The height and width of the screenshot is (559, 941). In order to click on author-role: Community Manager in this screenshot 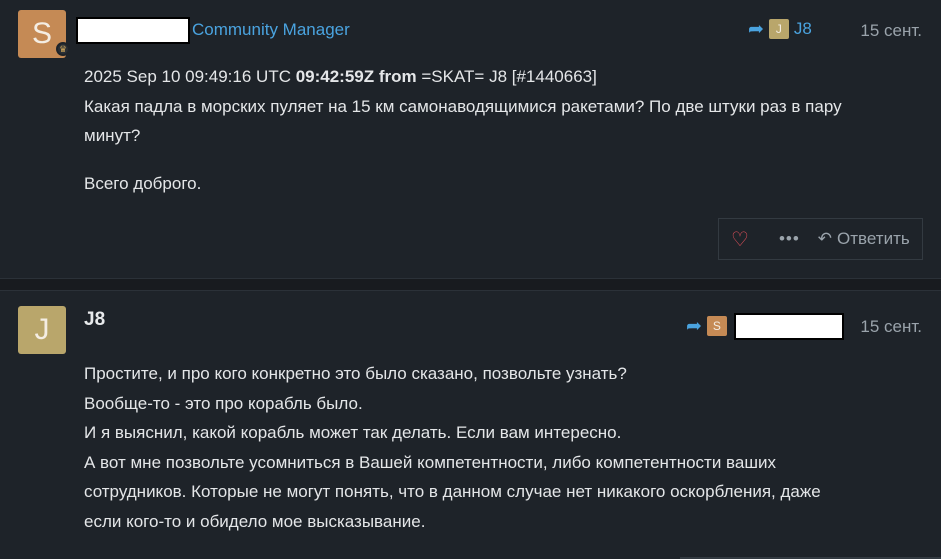, I will do `click(271, 29)`.